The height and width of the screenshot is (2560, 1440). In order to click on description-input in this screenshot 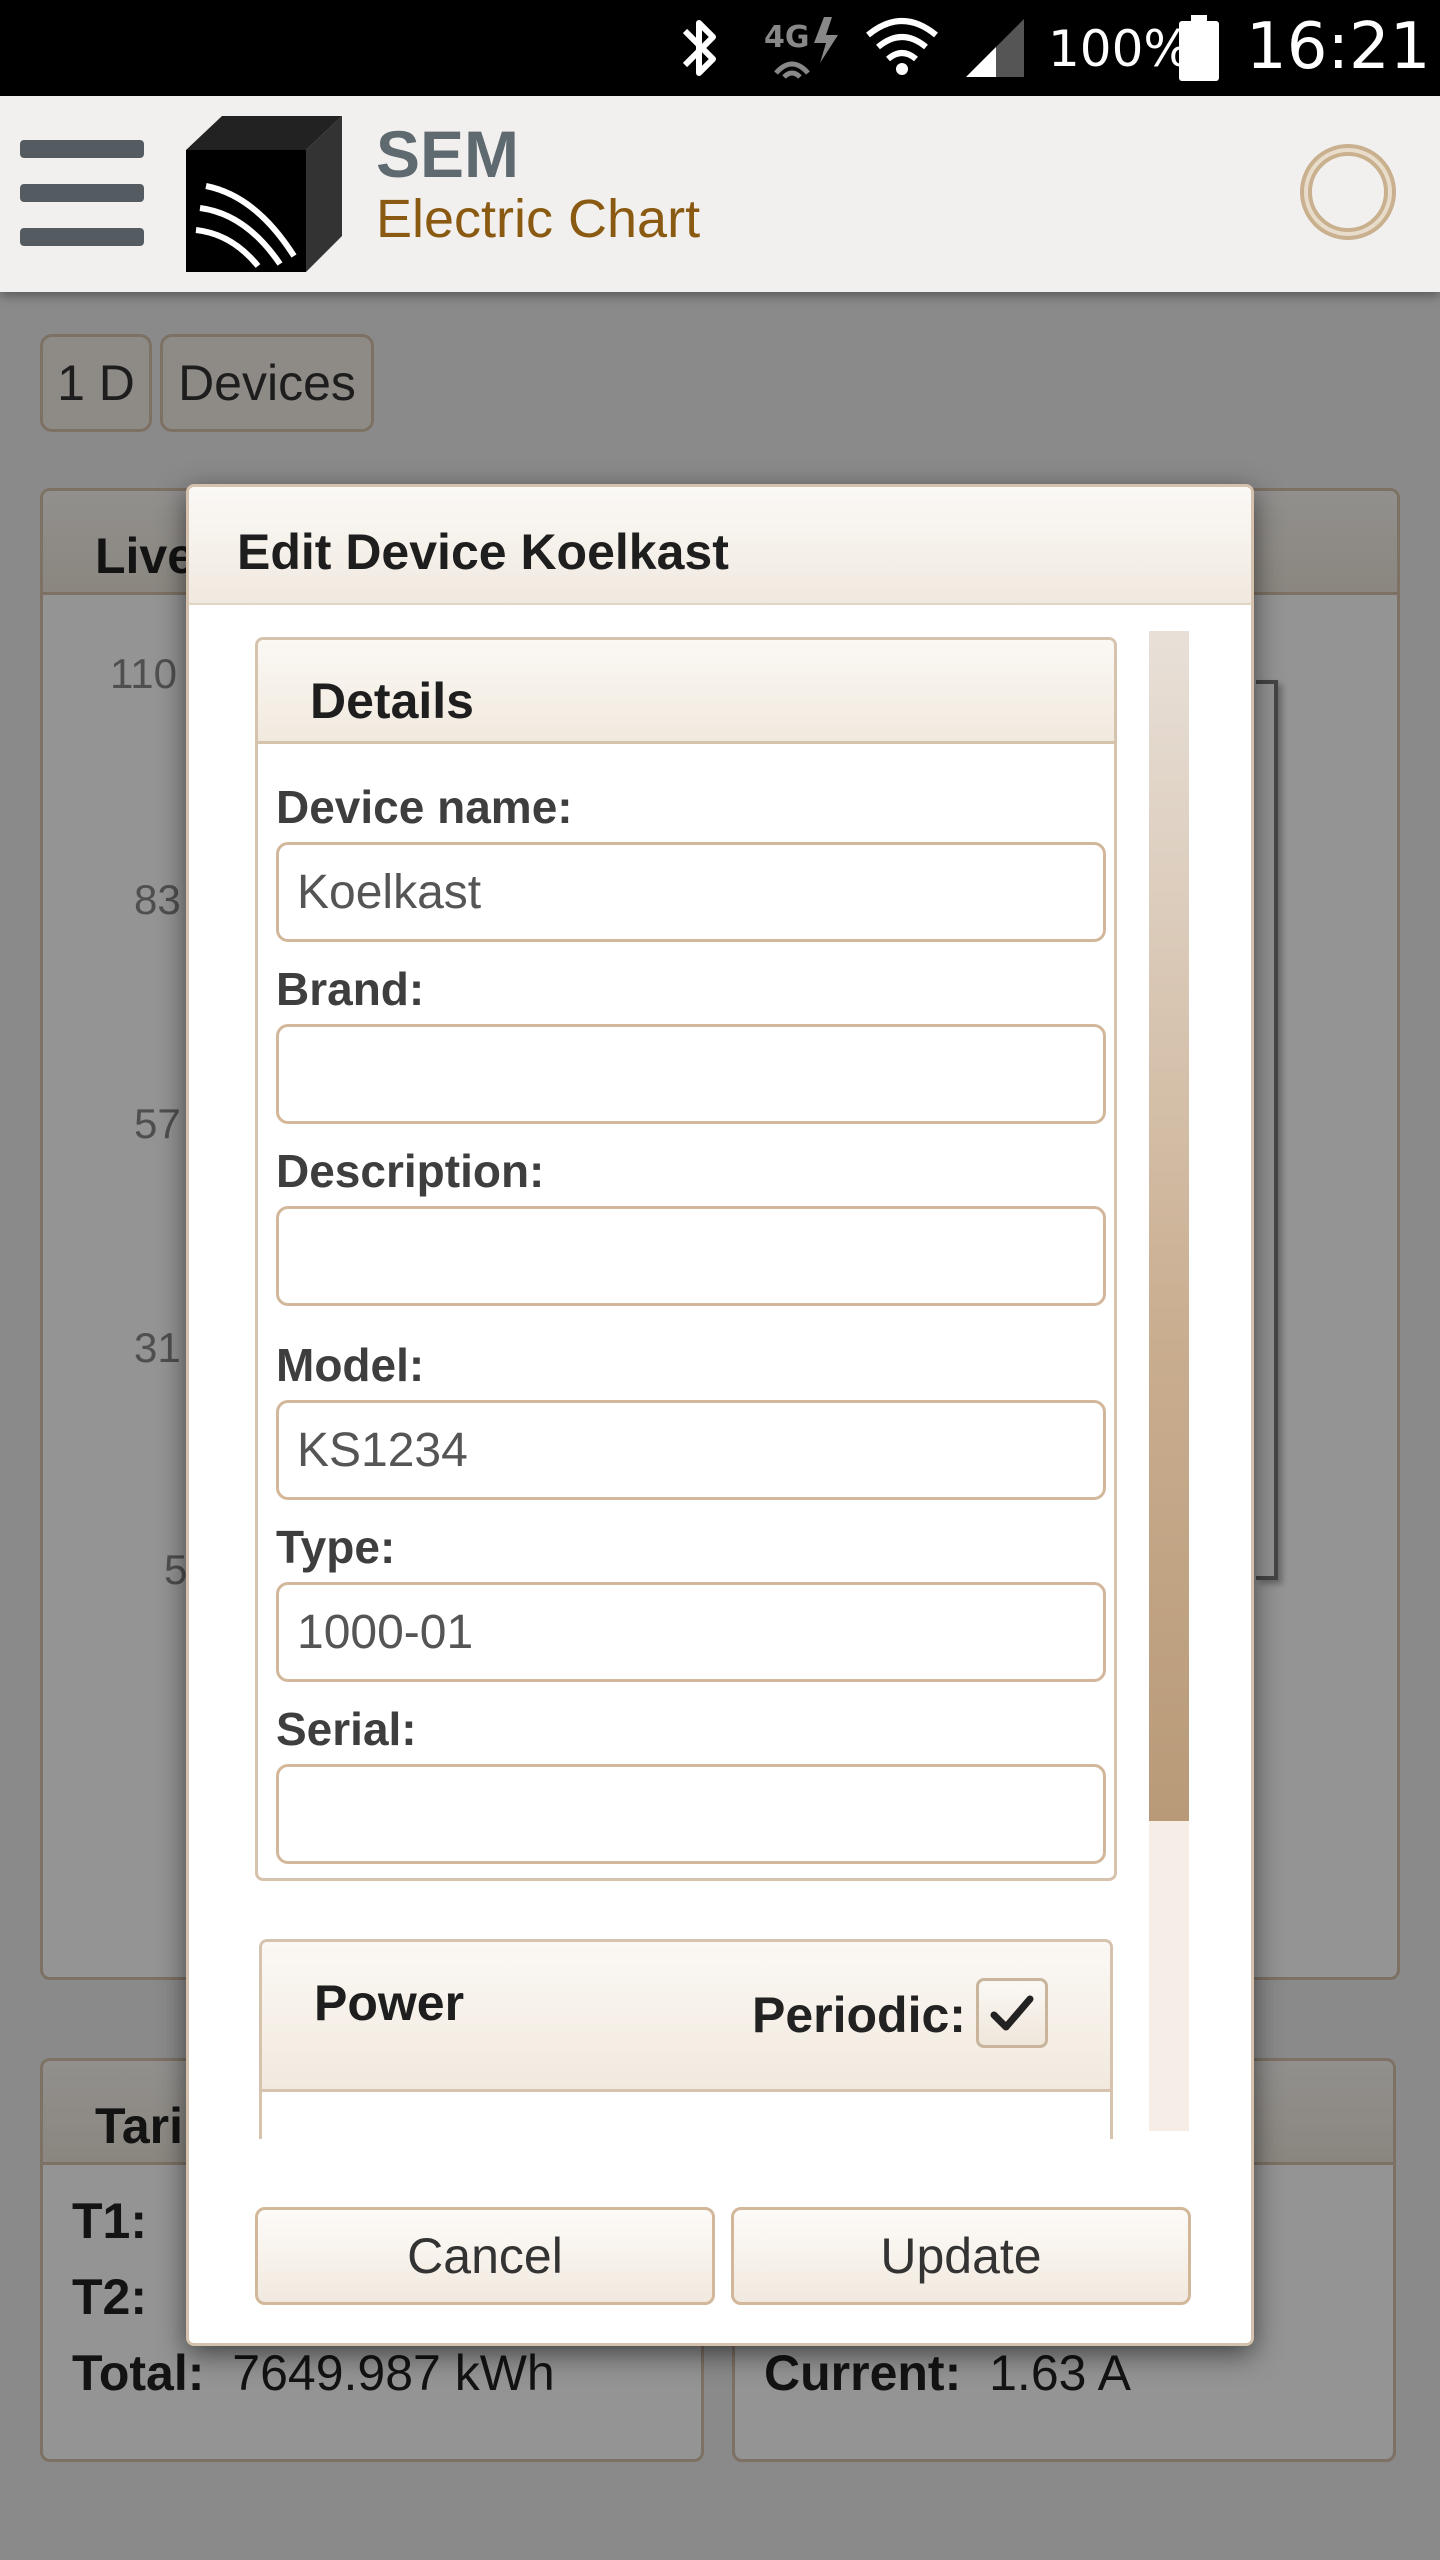, I will do `click(691, 1256)`.